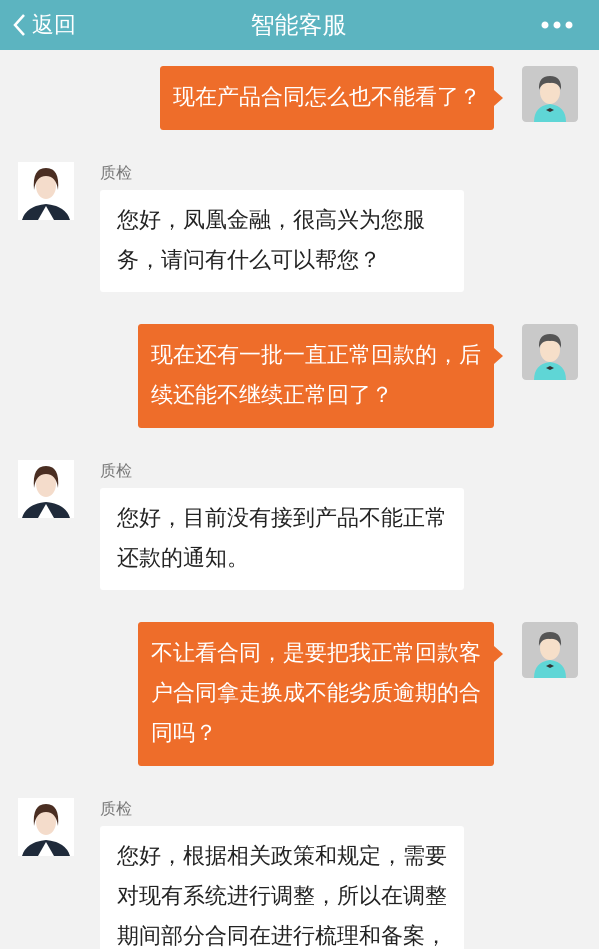  I want to click on more-icon, so click(557, 25).